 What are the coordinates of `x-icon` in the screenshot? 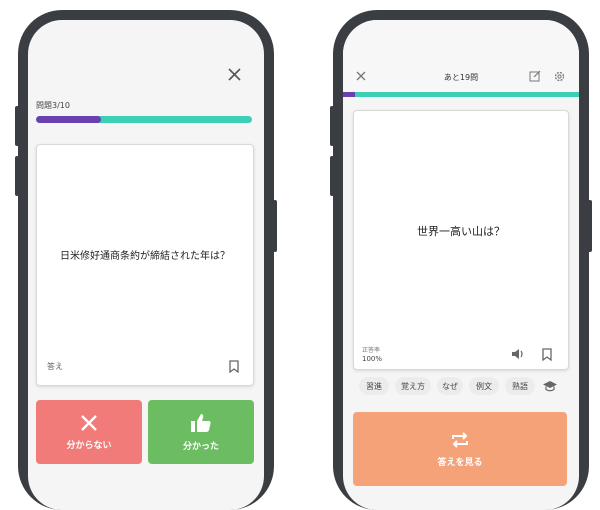 It's located at (89, 423).